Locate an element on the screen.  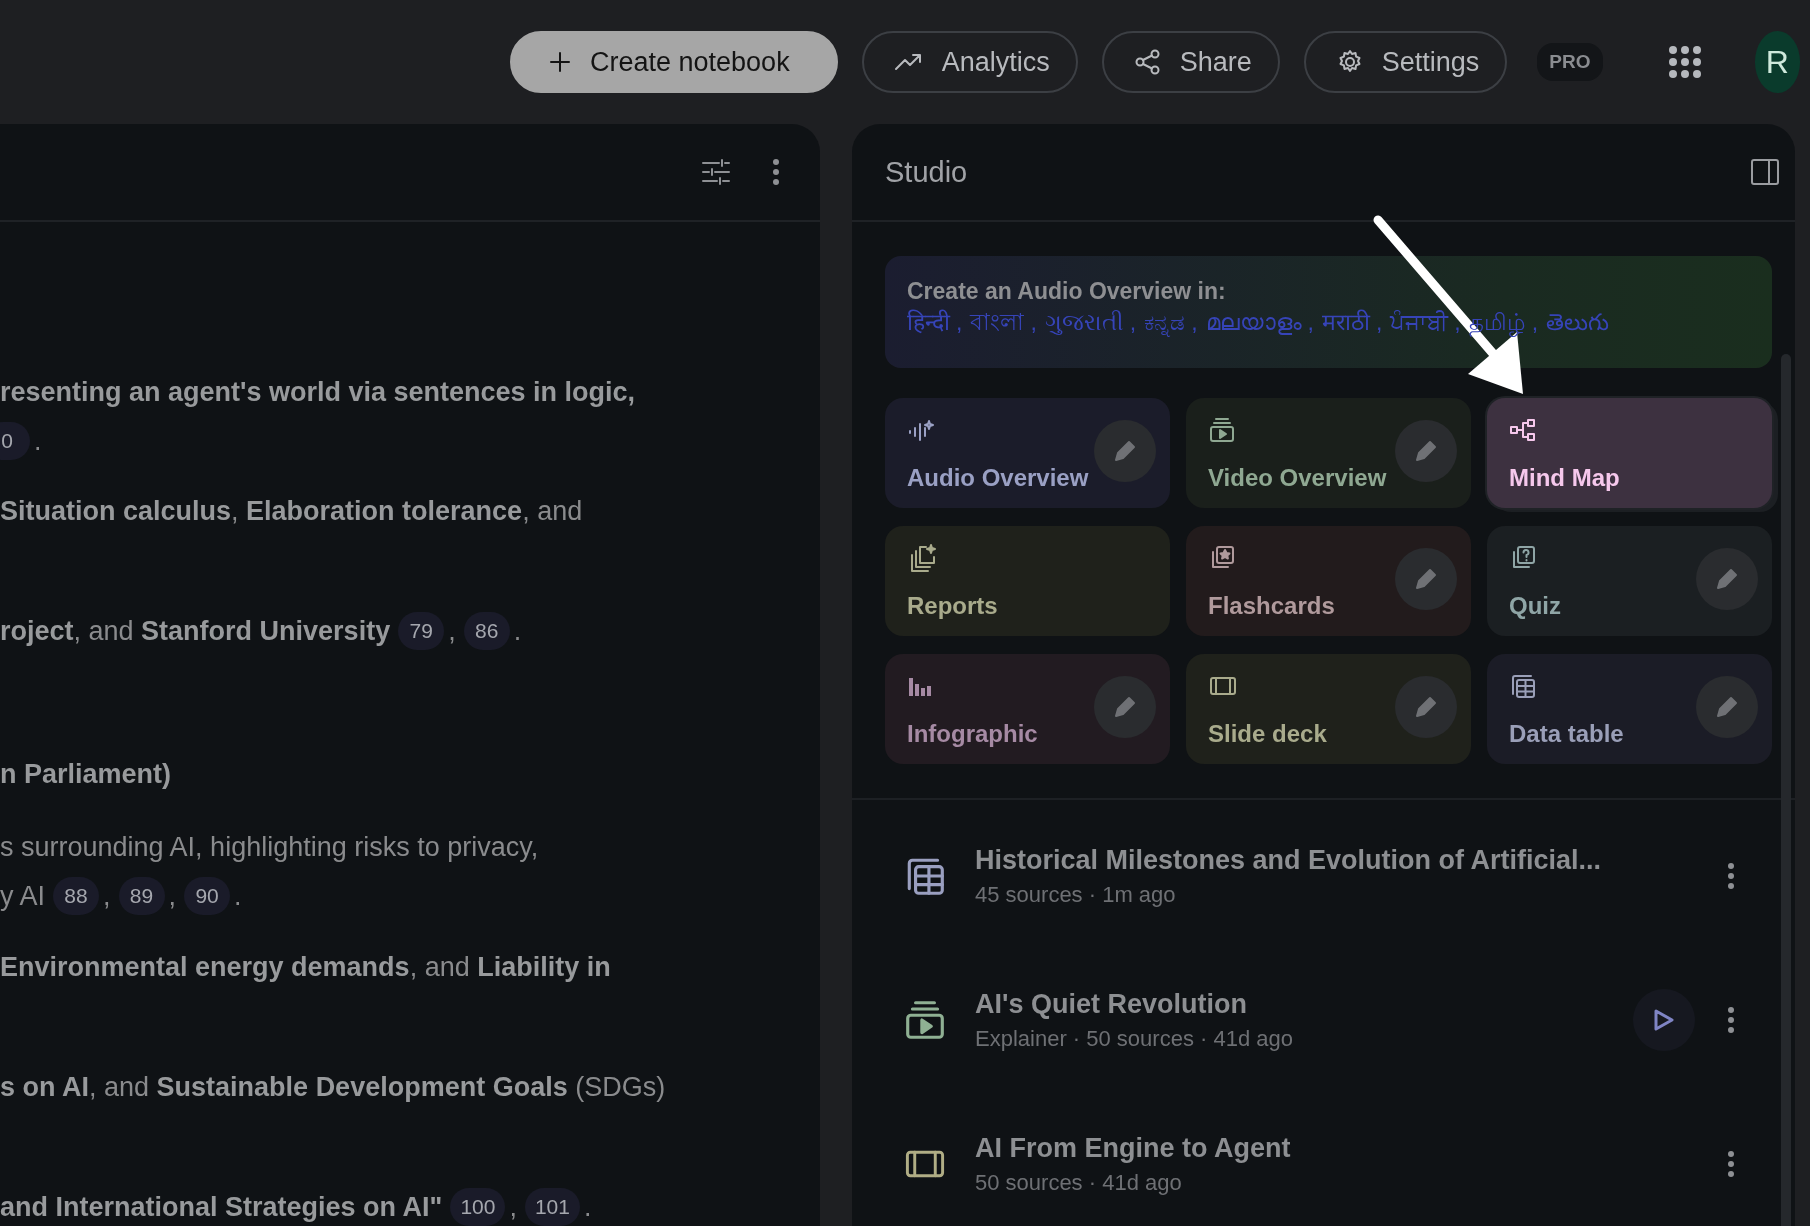
tool-label: Video Overview is located at coordinates (1298, 478).